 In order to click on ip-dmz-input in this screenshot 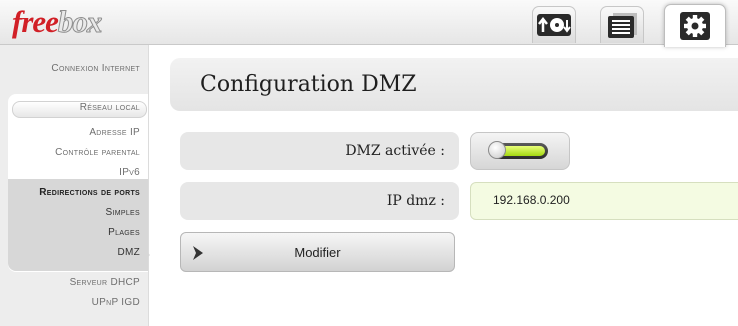, I will do `click(603, 200)`.